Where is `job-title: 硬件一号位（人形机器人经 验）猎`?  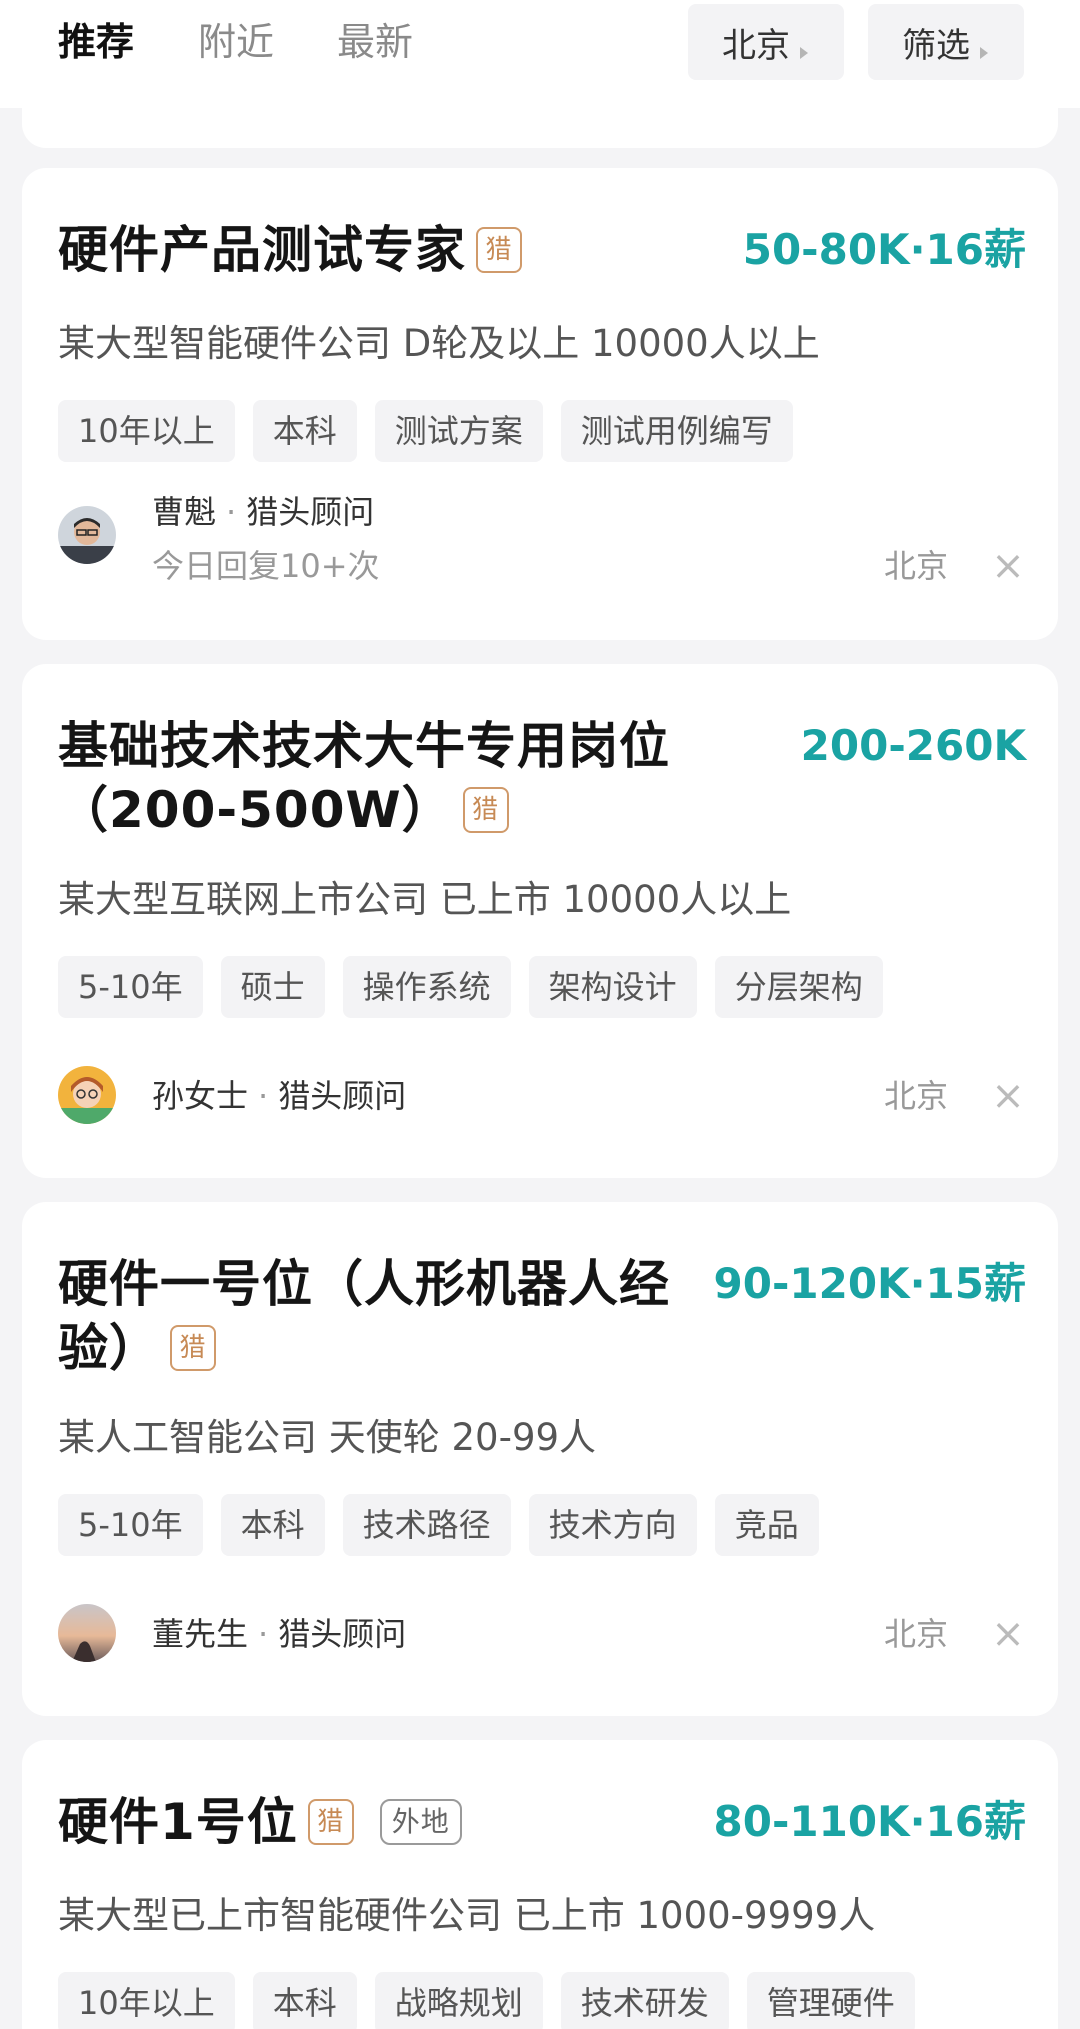
job-title: 硬件一号位（人形机器人经 验）猎 is located at coordinates (364, 1316).